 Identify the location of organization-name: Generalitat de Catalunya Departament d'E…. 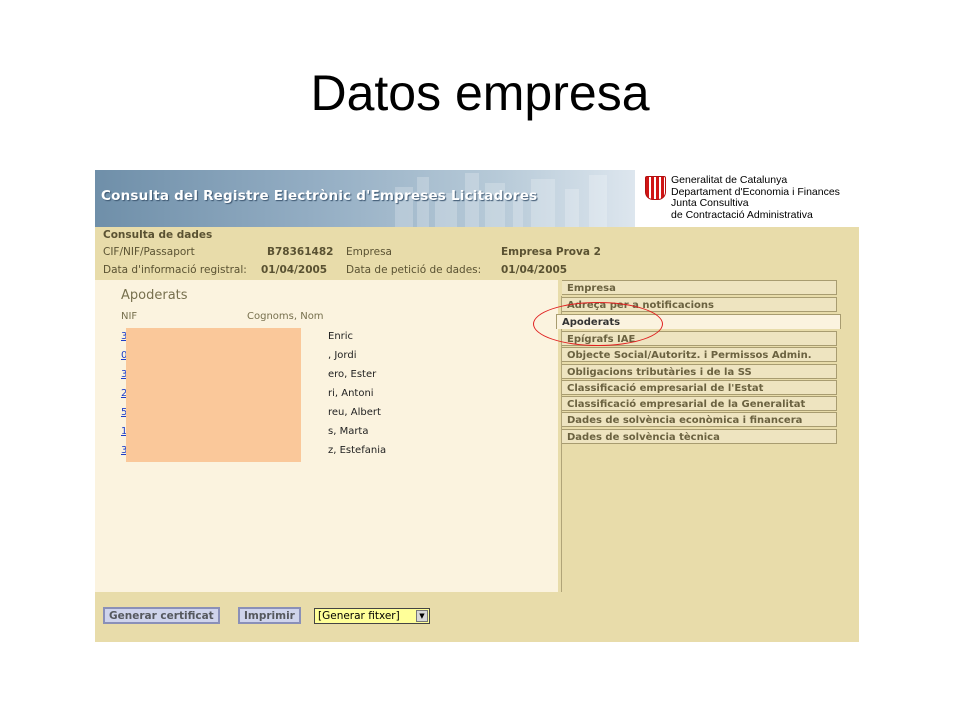
(755, 197).